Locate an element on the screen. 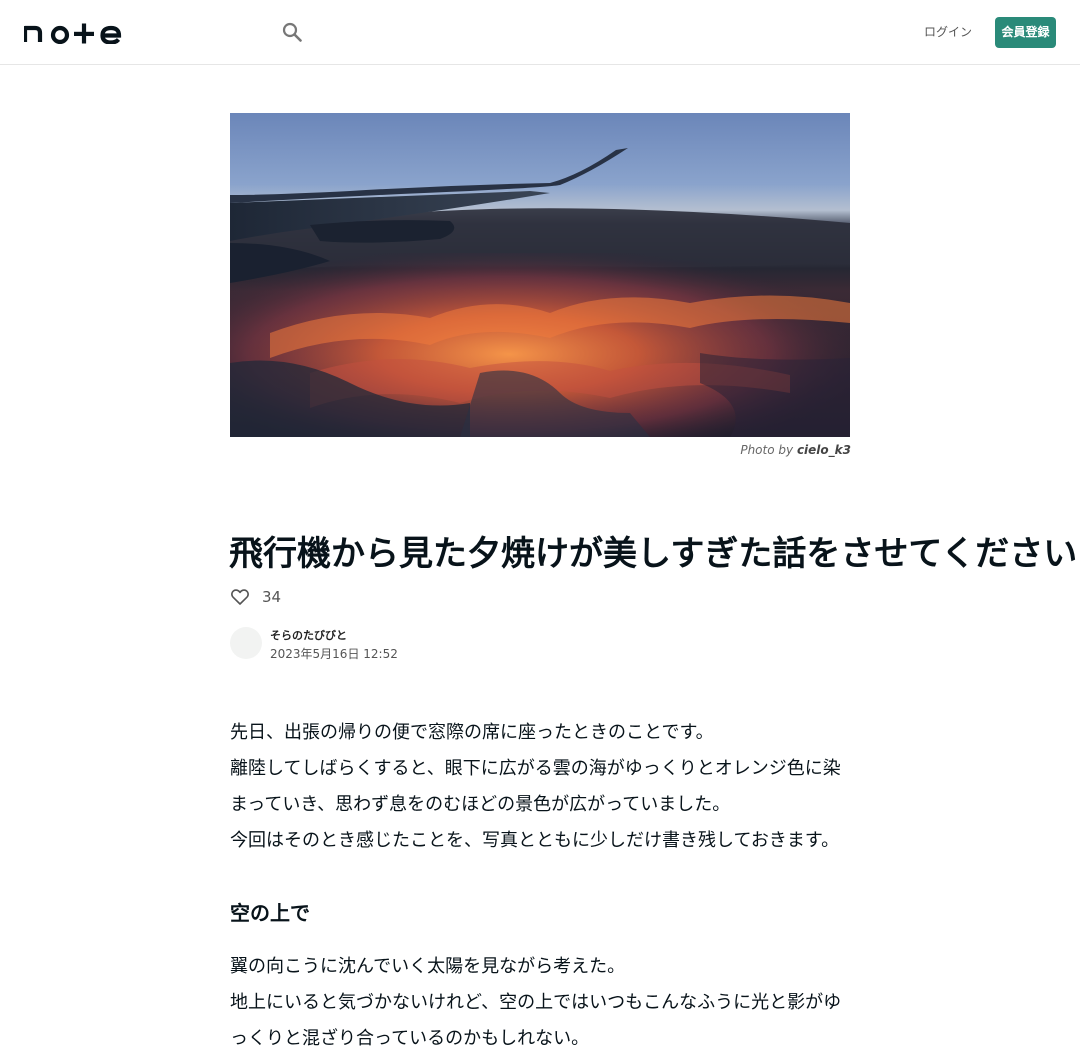 The height and width of the screenshot is (1057, 1080). like-section: 34 is located at coordinates (255, 597).